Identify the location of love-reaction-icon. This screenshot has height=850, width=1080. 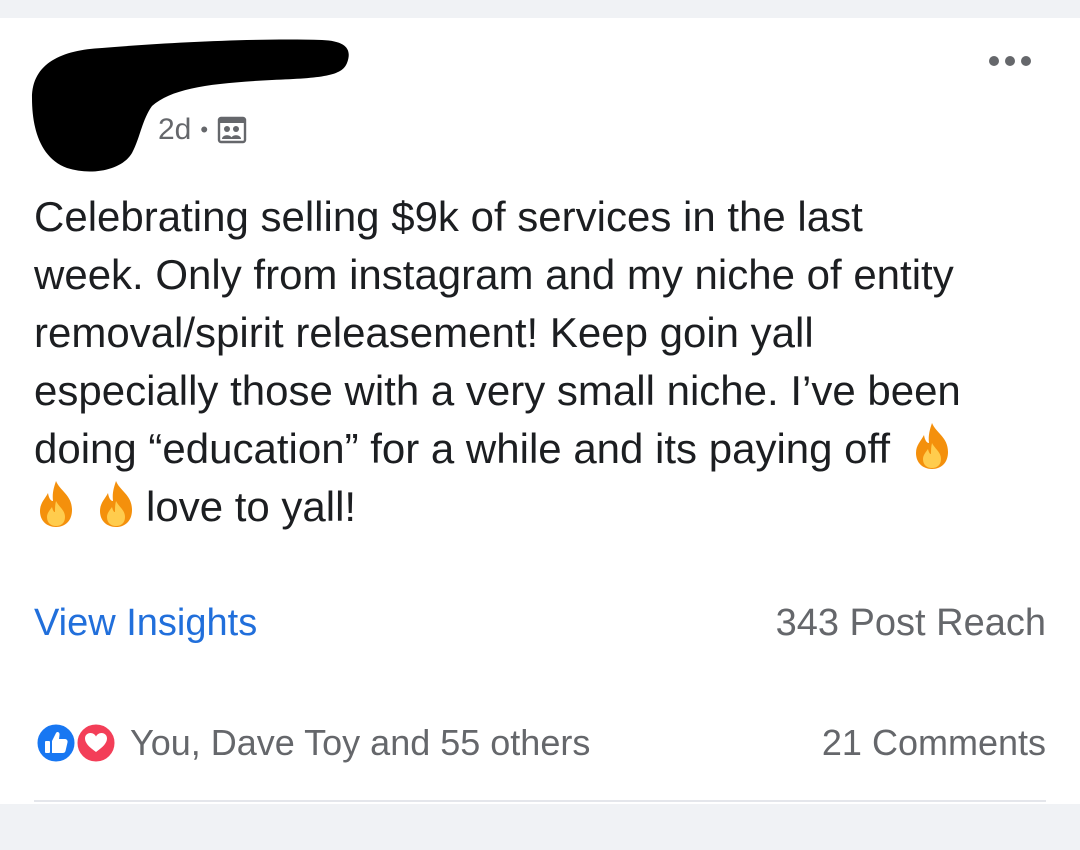
(96, 743).